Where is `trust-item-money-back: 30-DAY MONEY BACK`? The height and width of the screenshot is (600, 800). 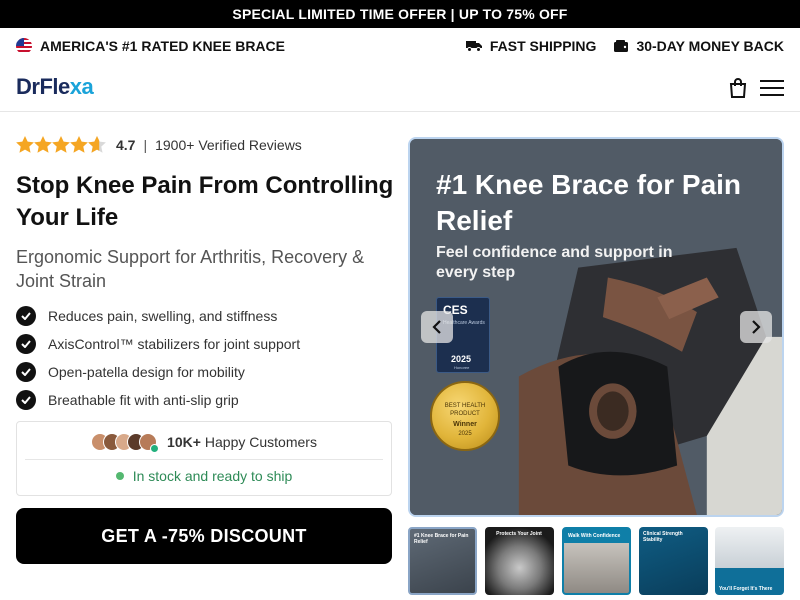
trust-item-money-back: 30-DAY MONEY BACK is located at coordinates (699, 46).